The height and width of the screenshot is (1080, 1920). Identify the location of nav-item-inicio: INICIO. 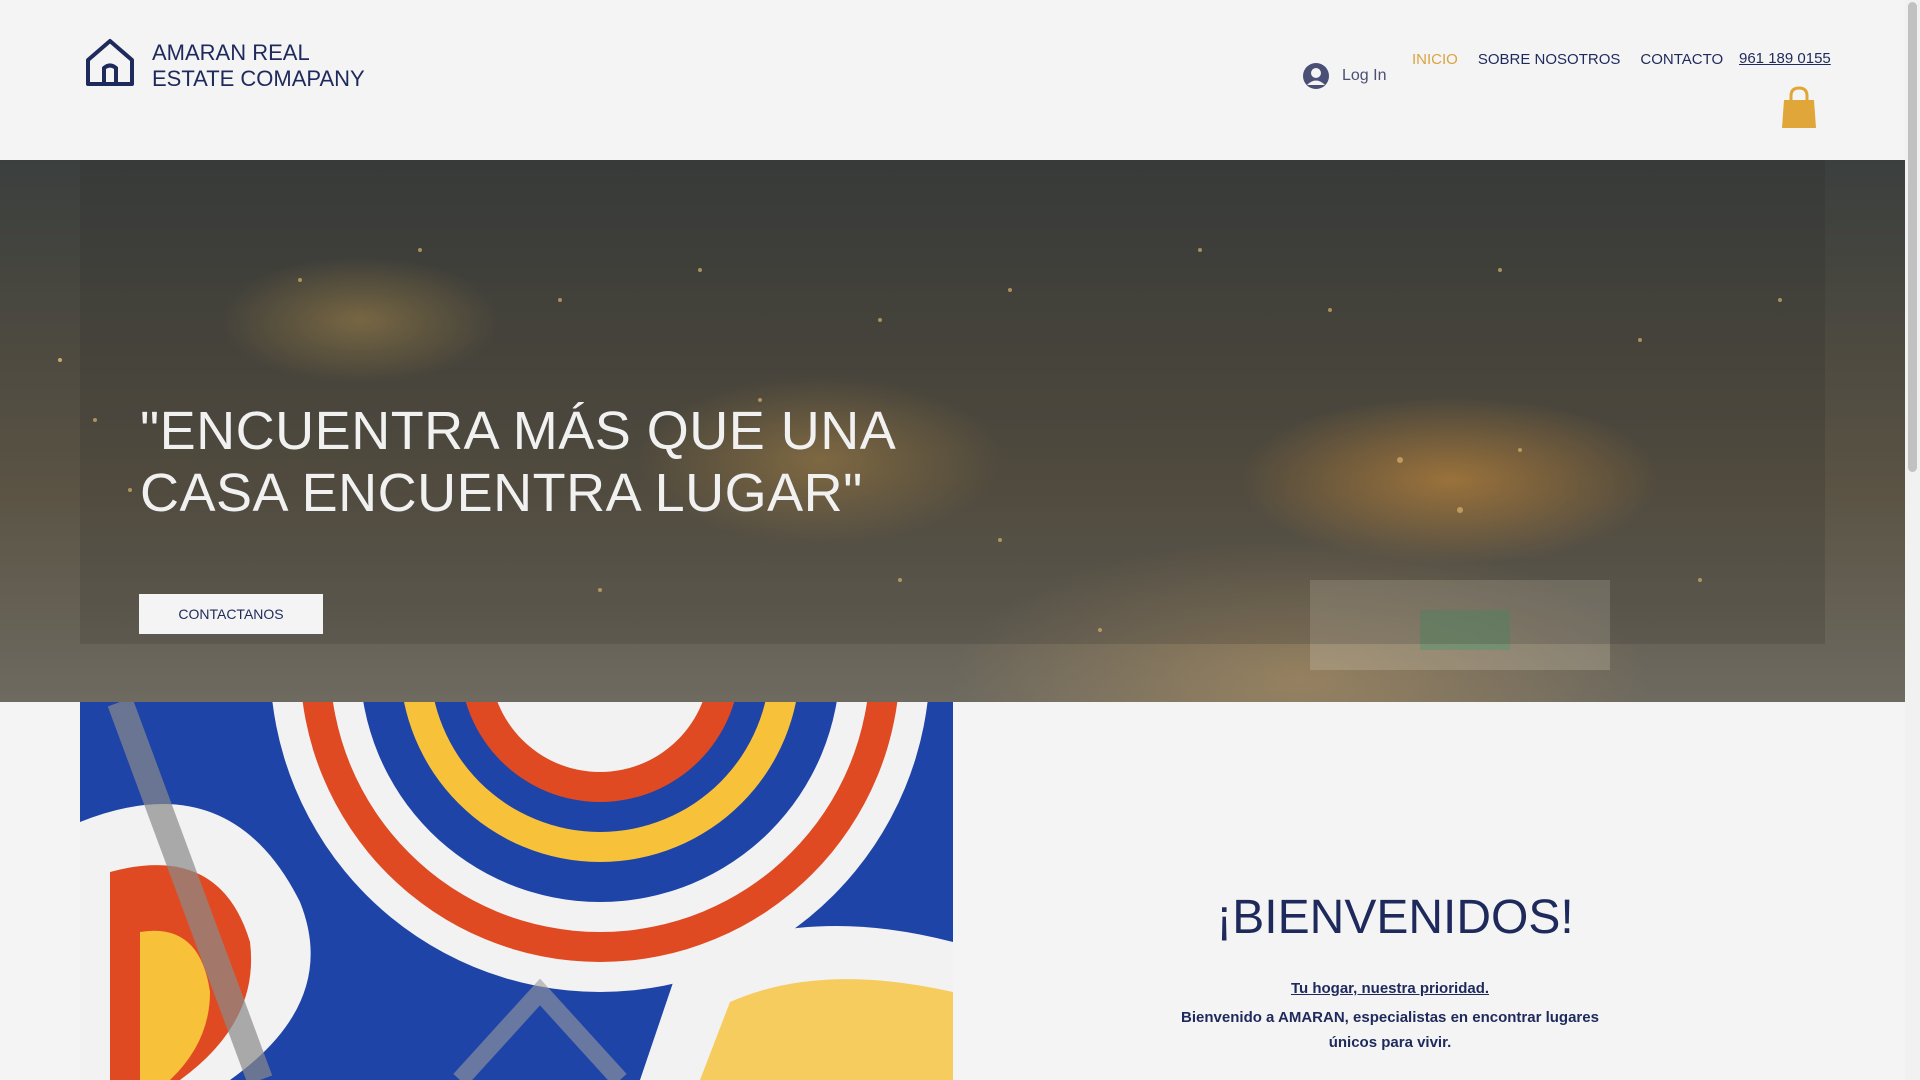
(1435, 60).